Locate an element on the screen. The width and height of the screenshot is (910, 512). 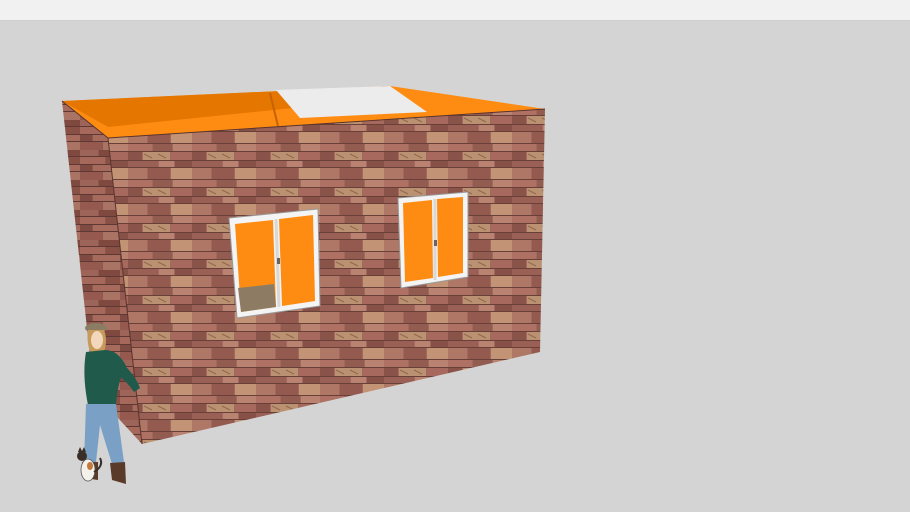
cat-patch is located at coordinates (90, 466).